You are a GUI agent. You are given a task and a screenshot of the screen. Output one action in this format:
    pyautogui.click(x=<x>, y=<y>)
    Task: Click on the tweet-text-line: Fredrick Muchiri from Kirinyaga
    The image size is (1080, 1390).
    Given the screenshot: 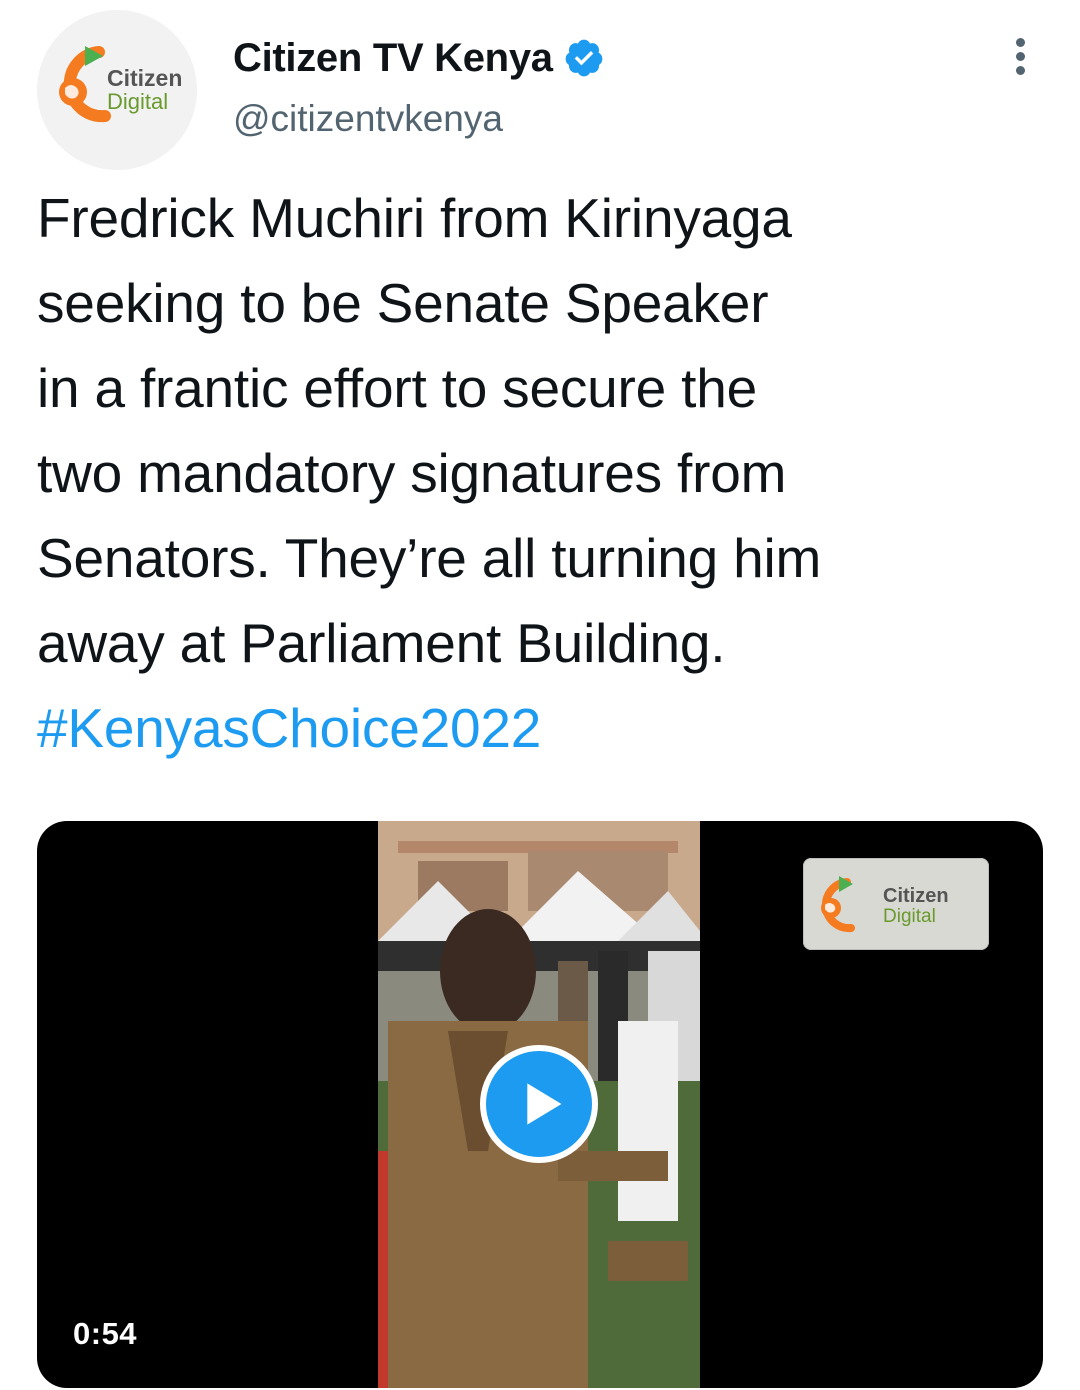 What is the action you would take?
    pyautogui.click(x=414, y=218)
    